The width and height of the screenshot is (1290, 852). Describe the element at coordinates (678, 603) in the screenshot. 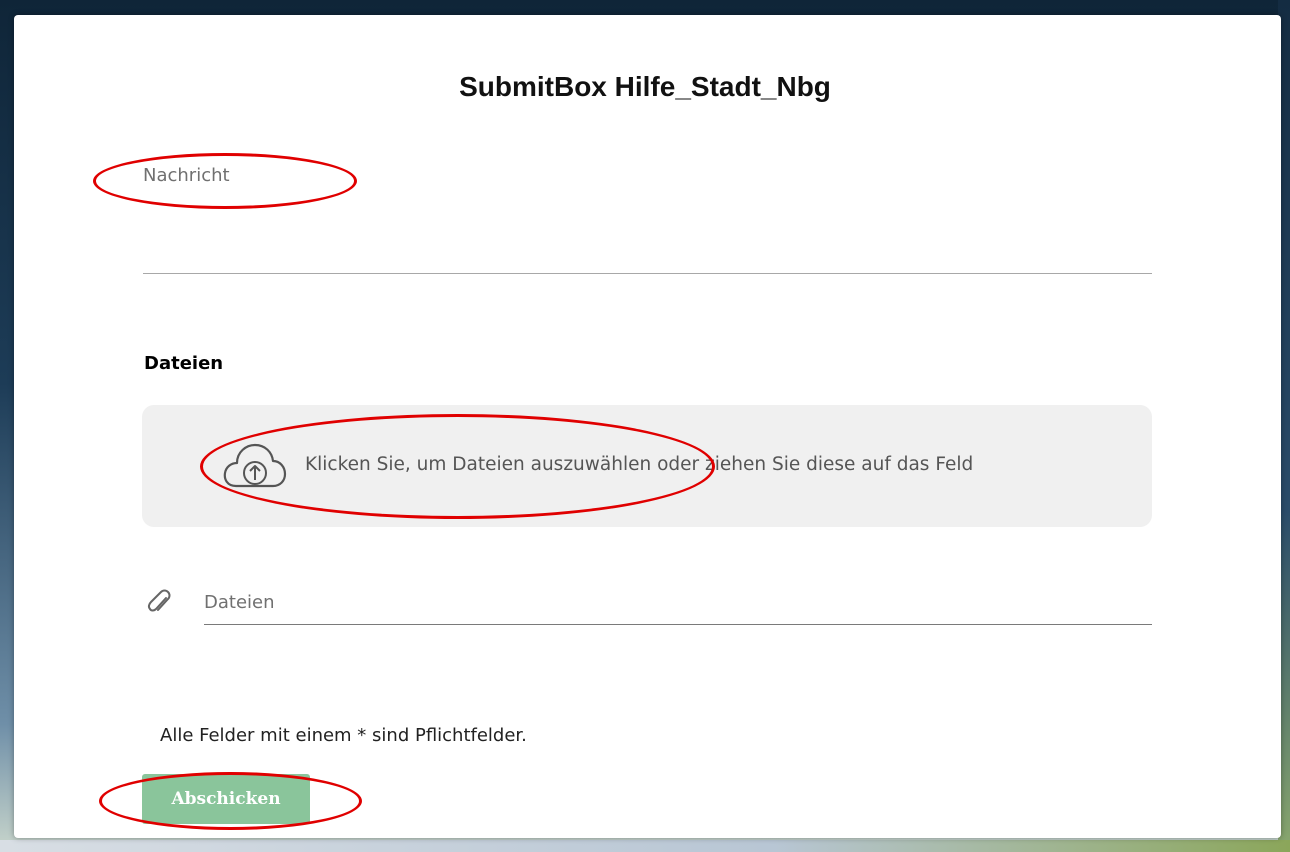

I see `files-input-field: Dateien` at that location.